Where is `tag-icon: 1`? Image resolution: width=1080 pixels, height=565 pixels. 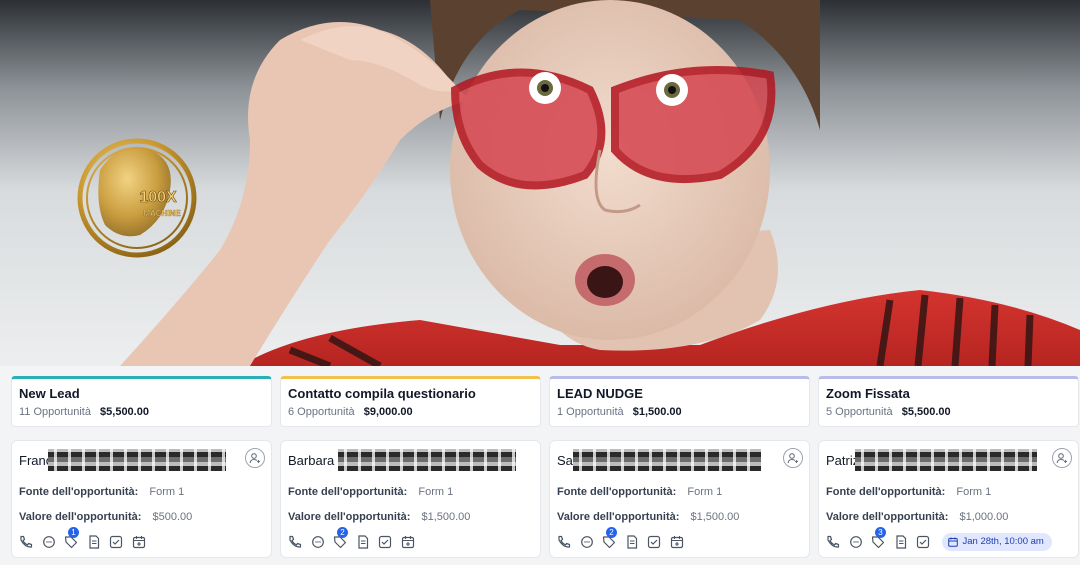 tag-icon: 1 is located at coordinates (71, 538).